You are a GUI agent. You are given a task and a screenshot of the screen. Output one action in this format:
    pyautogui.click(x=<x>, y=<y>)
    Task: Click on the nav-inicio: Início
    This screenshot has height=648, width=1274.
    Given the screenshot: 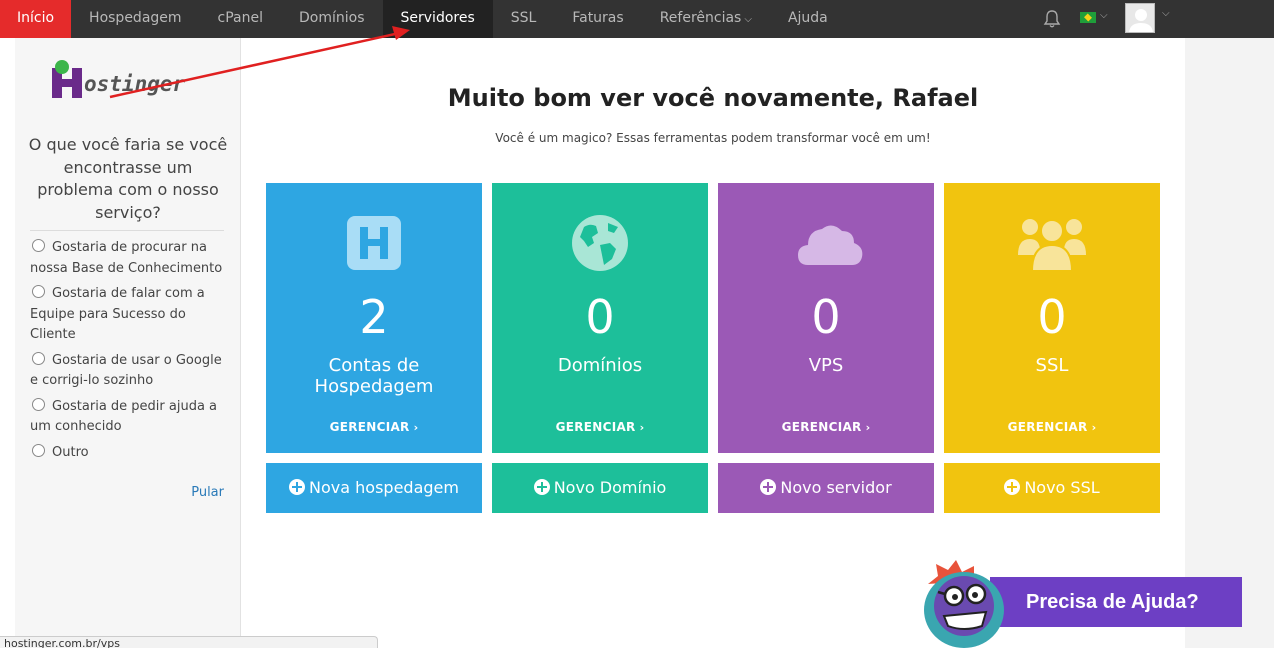 What is the action you would take?
    pyautogui.click(x=36, y=19)
    